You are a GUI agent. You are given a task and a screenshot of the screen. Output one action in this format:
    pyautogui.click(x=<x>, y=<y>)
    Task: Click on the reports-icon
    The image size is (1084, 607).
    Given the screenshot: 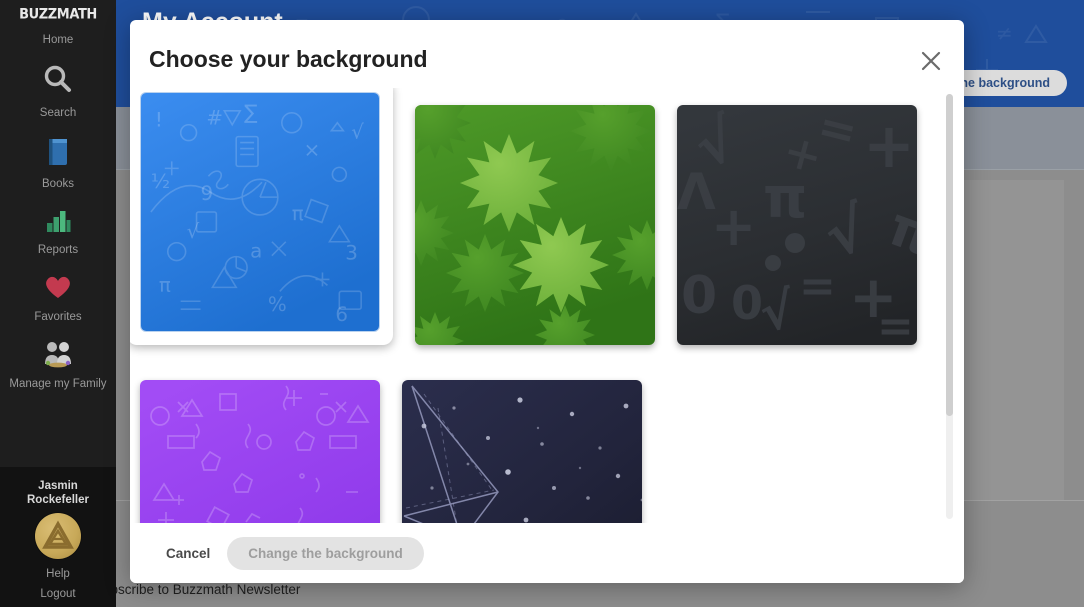 What is the action you would take?
    pyautogui.click(x=58, y=222)
    